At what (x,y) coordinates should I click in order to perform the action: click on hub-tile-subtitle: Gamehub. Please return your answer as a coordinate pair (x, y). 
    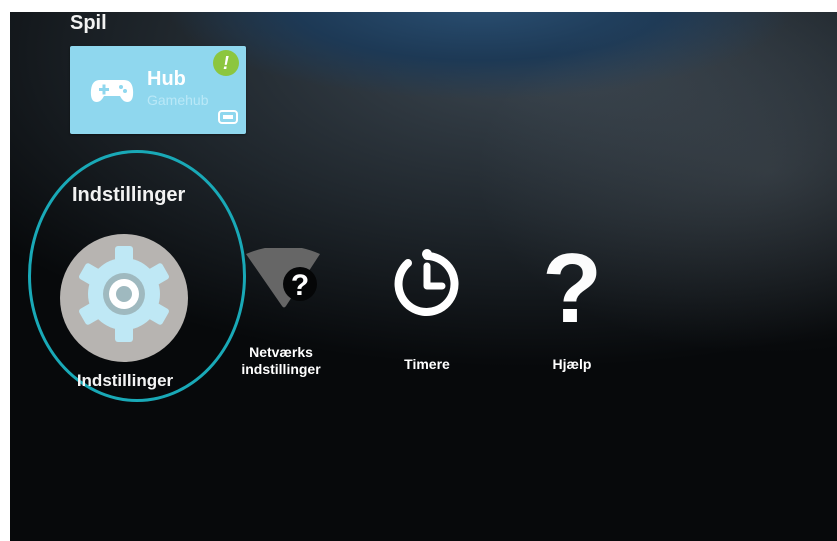
    Looking at the image, I should click on (178, 100).